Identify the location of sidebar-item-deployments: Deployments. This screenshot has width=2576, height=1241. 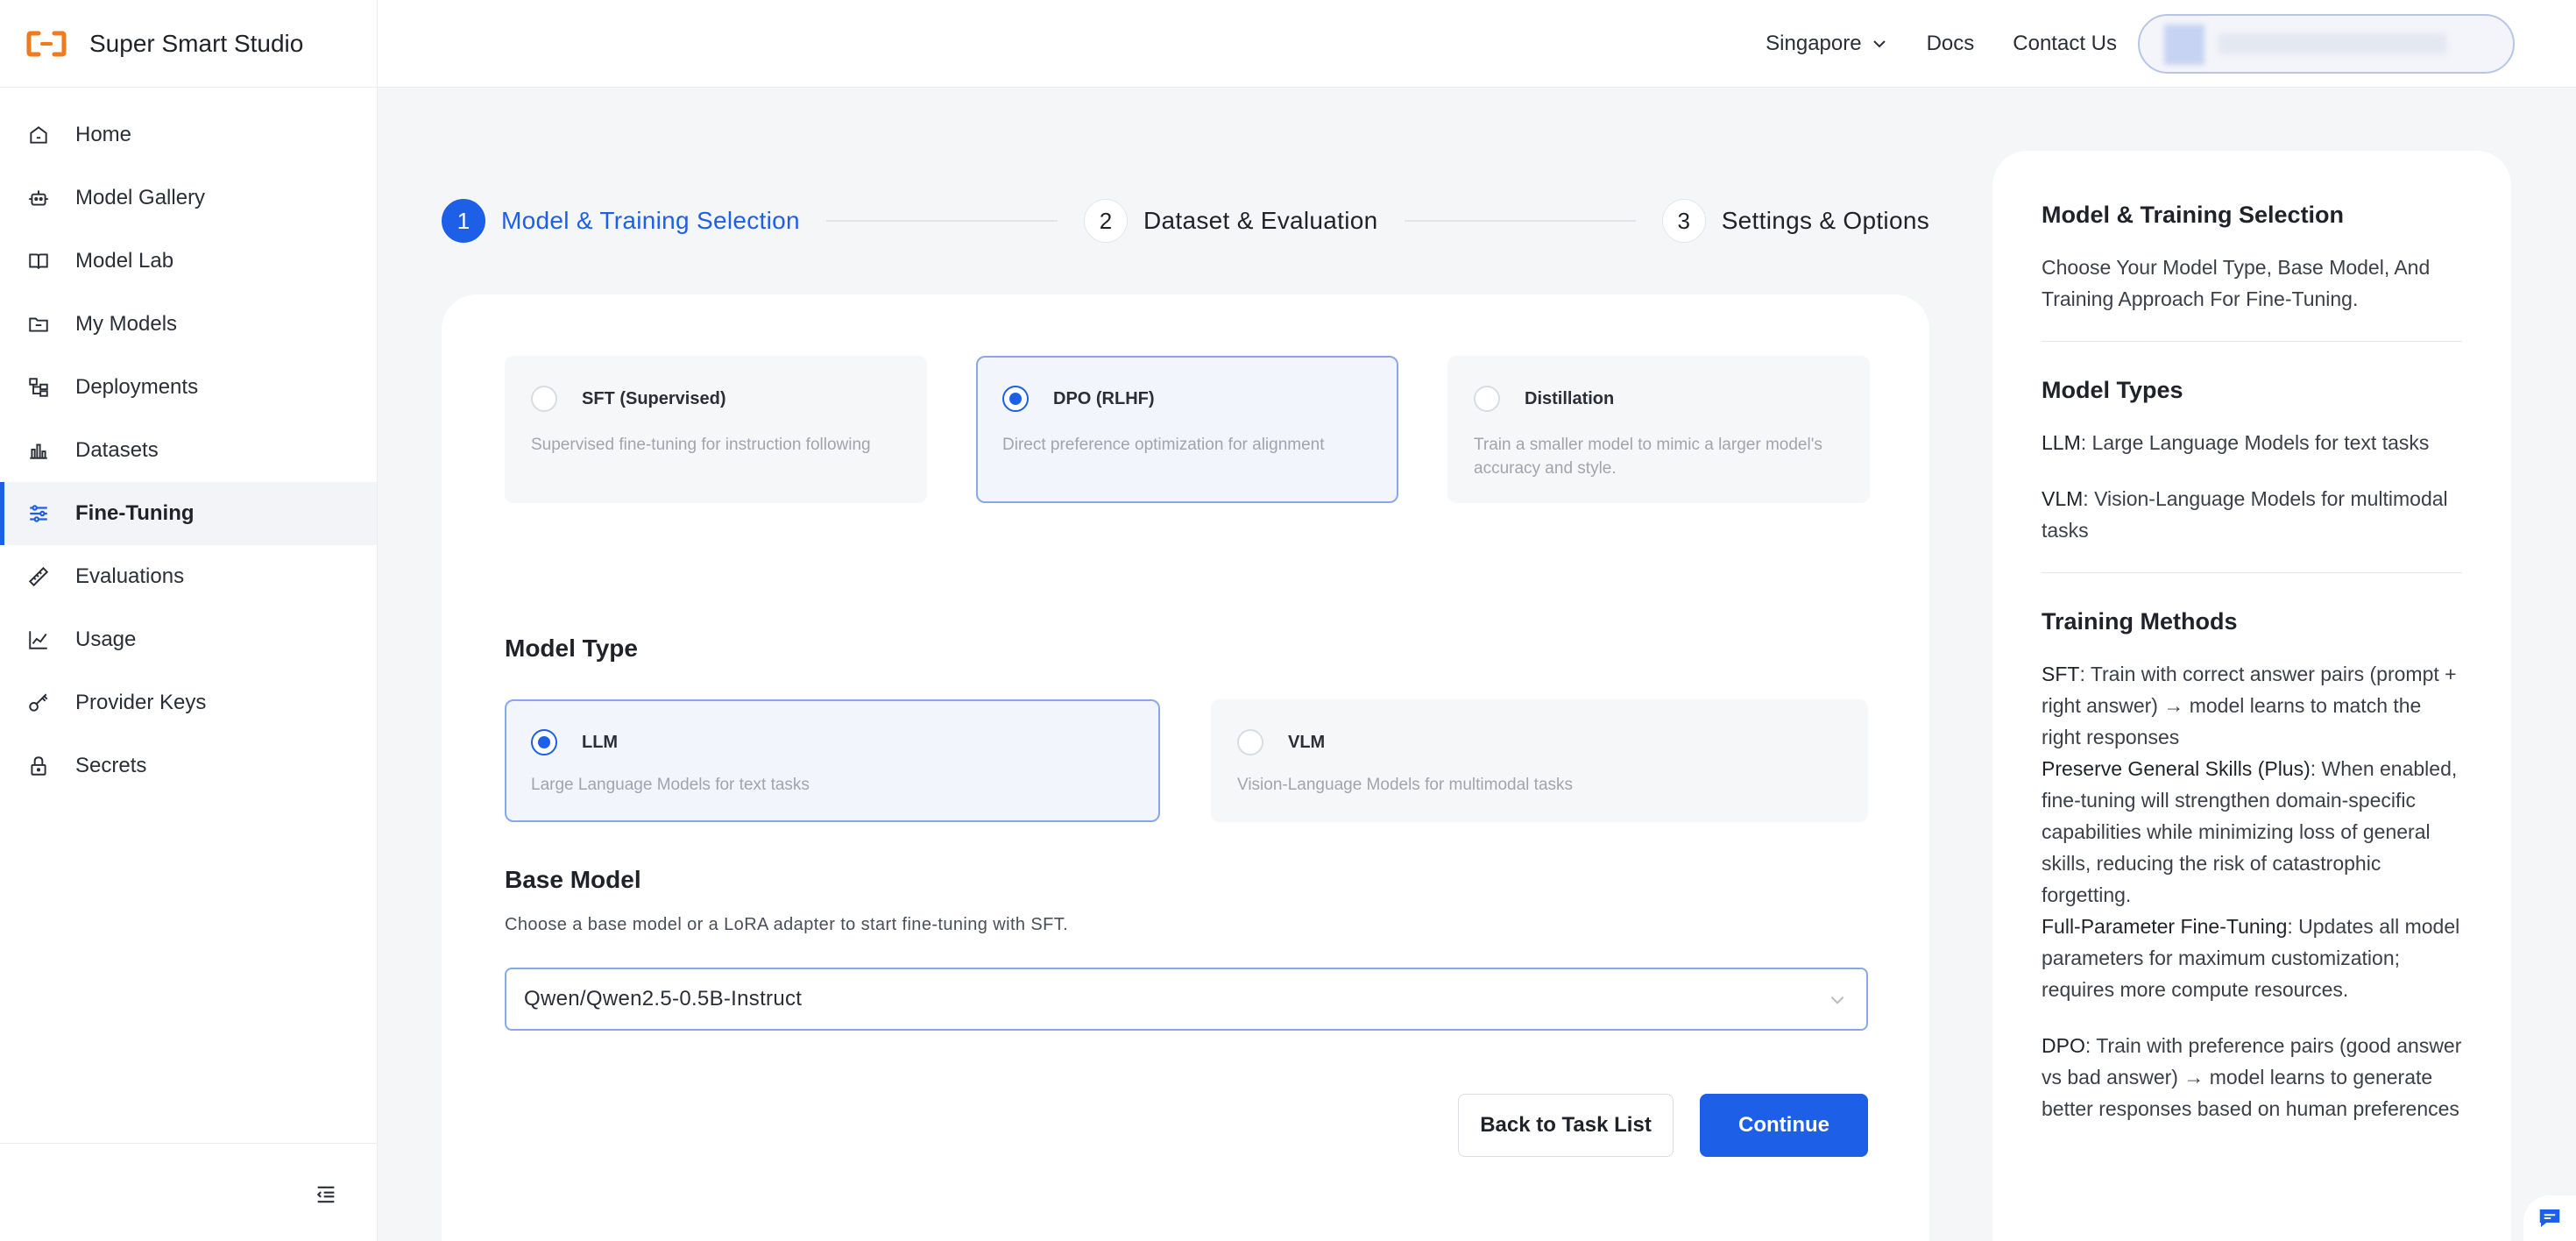
(188, 387).